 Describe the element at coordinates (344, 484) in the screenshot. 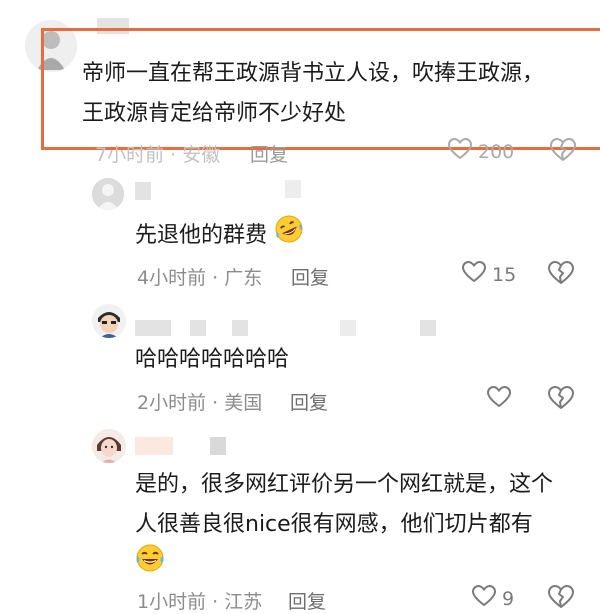

I see `comment-text-line: 是的，很多网红评价另一个网红就是，这个` at that location.